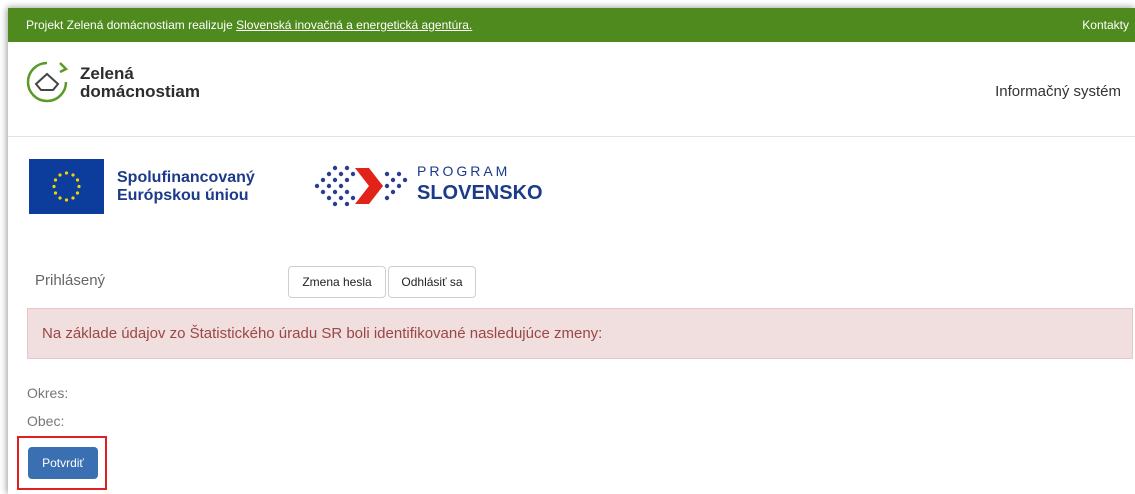 This screenshot has width=1135, height=494. I want to click on program-dots-icon, so click(361, 186).